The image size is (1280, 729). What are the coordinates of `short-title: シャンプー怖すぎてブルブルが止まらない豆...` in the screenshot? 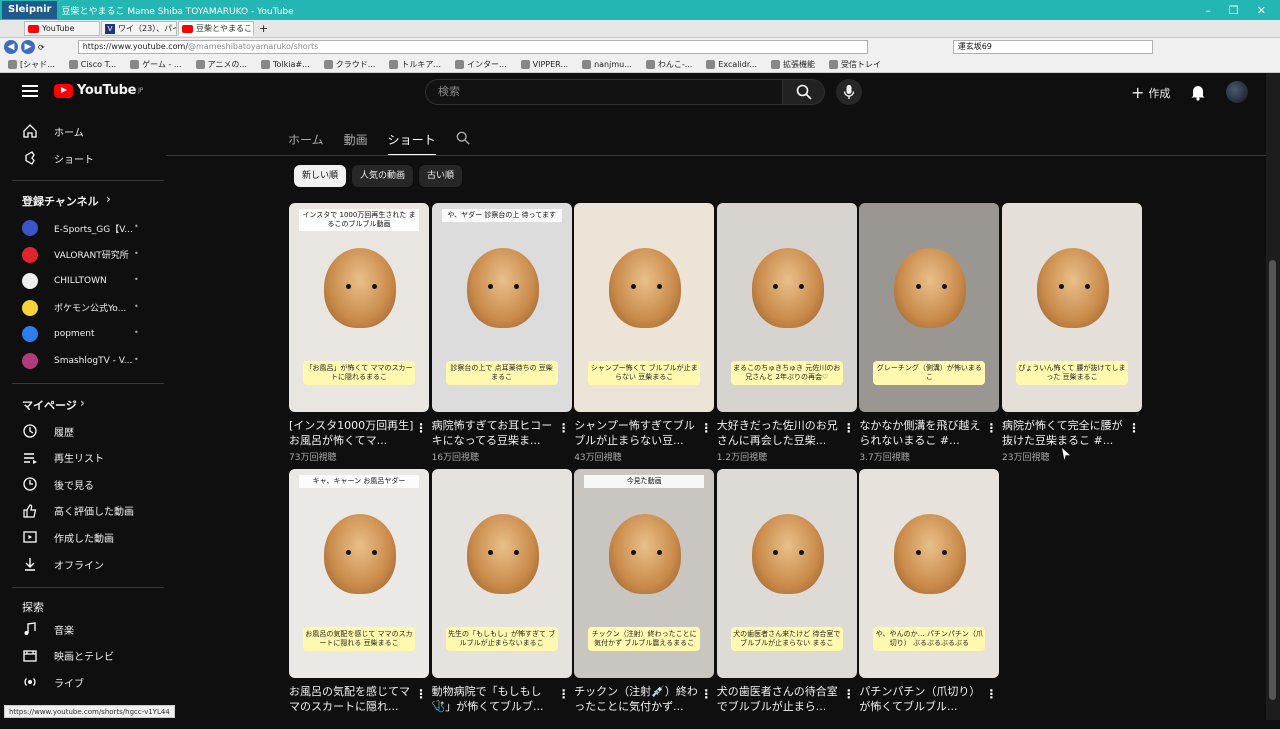 It's located at (636, 433).